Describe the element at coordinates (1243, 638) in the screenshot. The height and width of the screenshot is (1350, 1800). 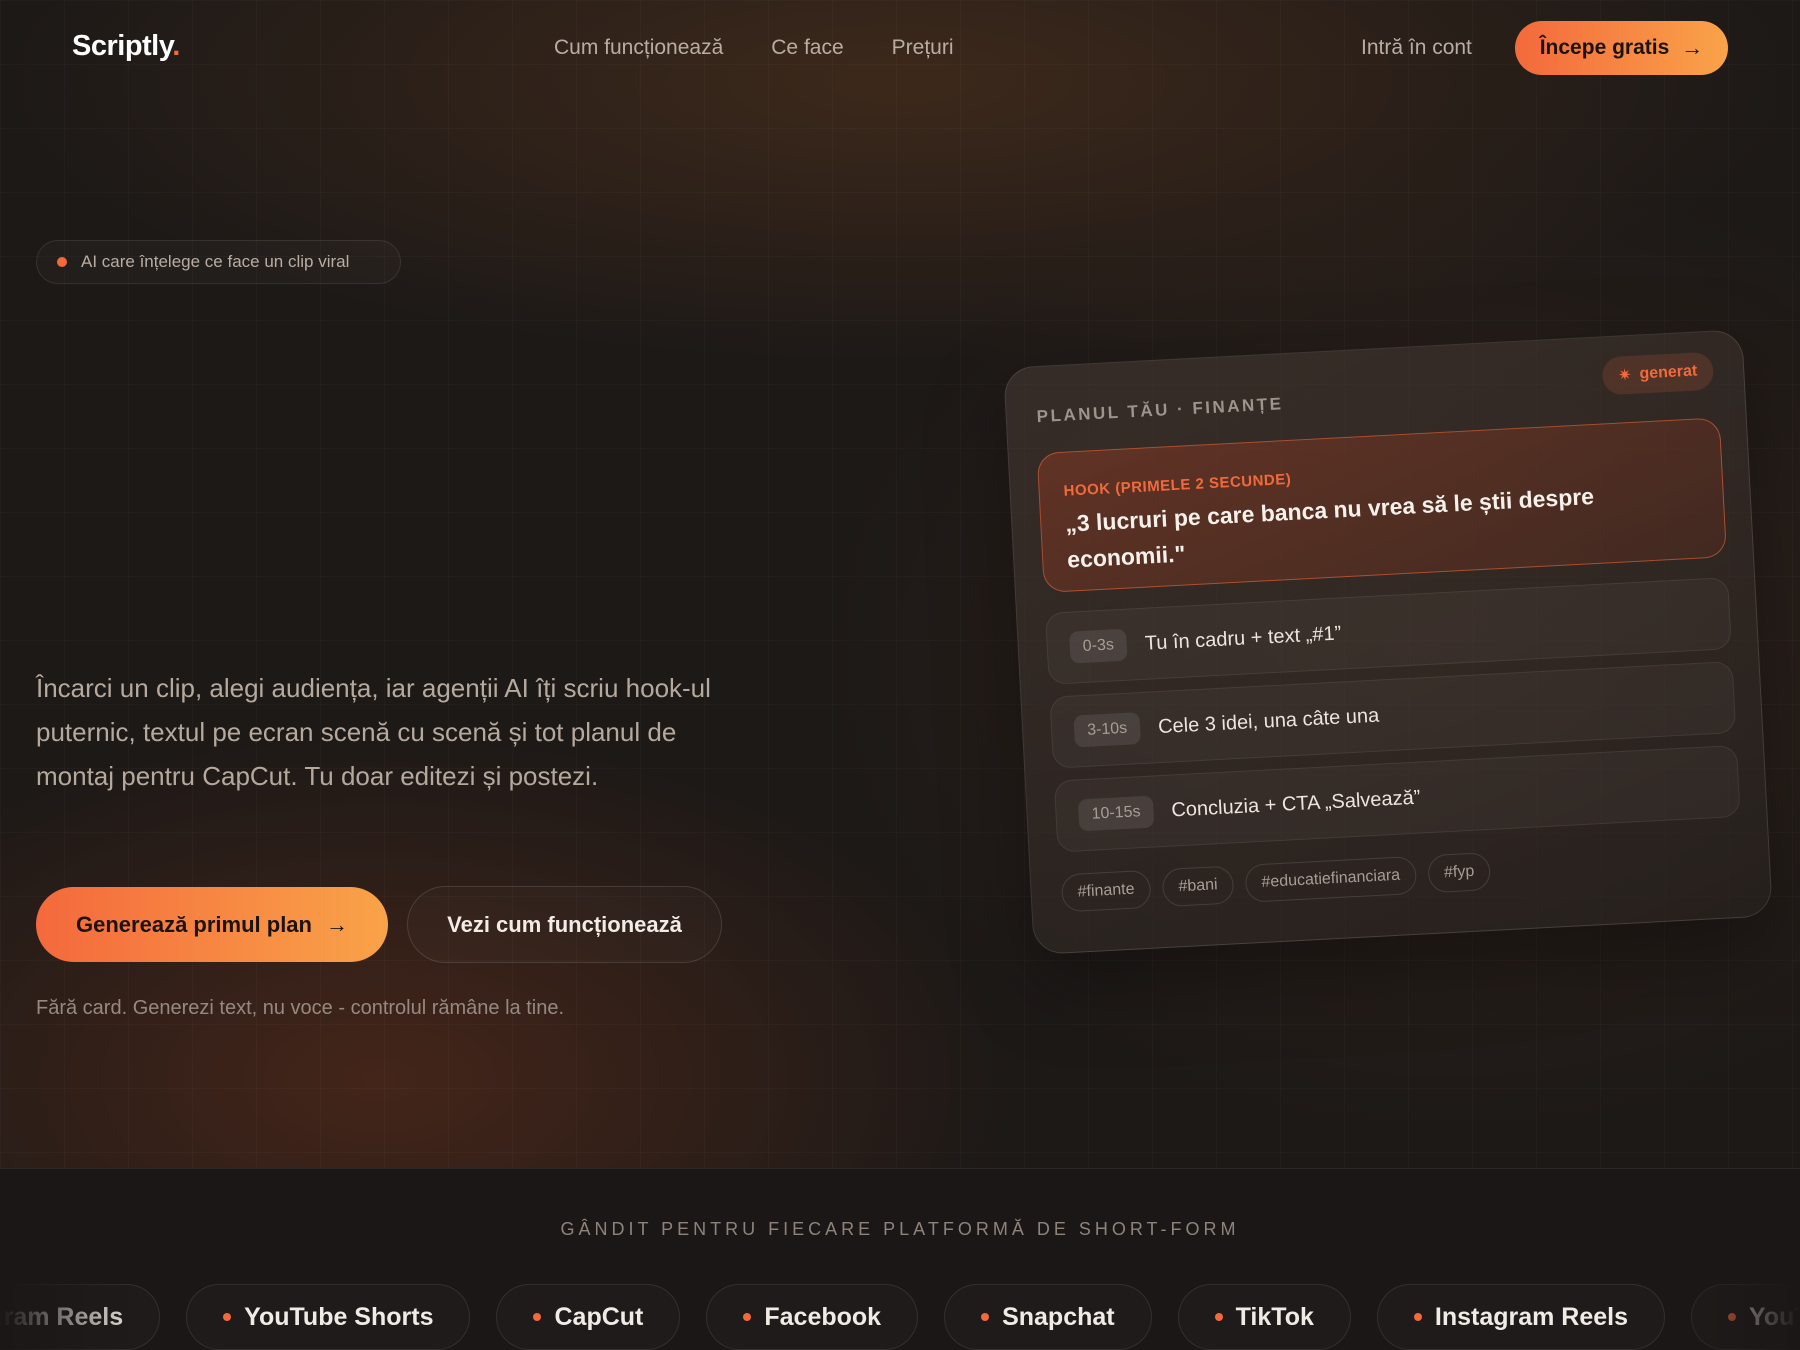
I see `scene-text: Tu în cadru + text „#1”` at that location.